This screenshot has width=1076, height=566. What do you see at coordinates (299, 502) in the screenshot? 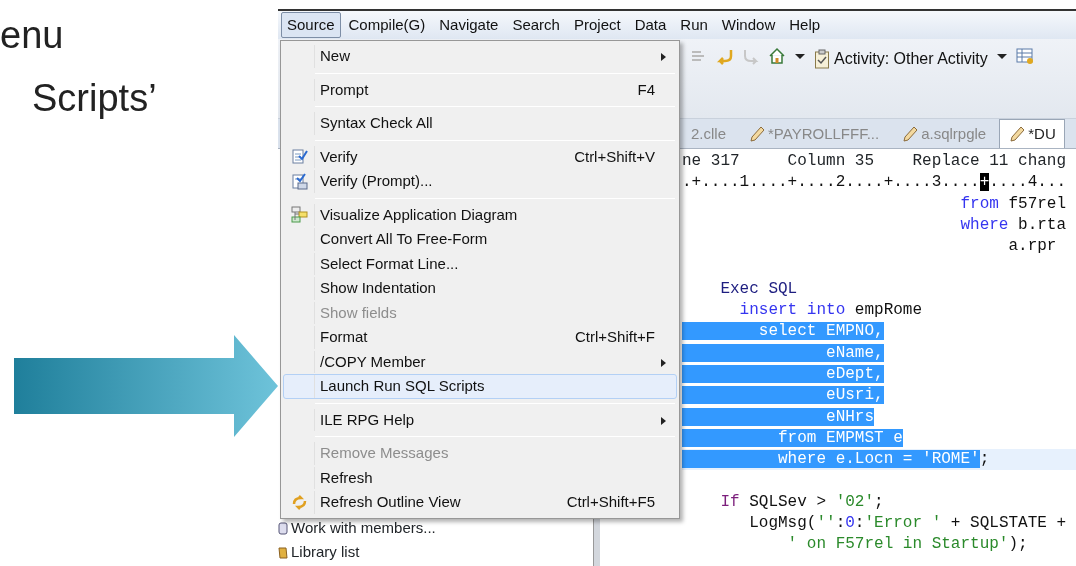
I see `arrows-icon` at bounding box center [299, 502].